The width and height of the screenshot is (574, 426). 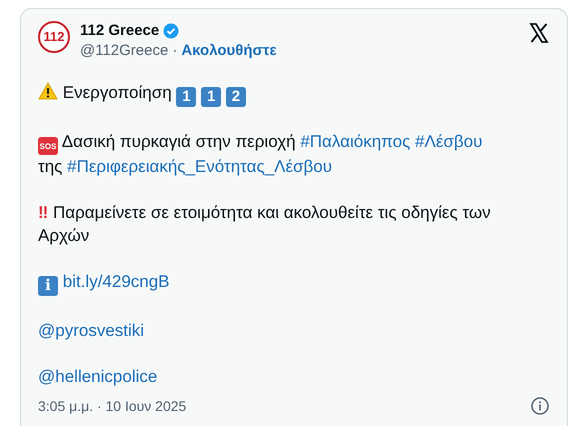 What do you see at coordinates (261, 154) in the screenshot?
I see `tweet-text: SOS Δασική πυρκαγιά στην περιοχή #Παλαιόκηπος #Λέσβου της #Περιφερειακής_Ενότητας_Λέσβου` at bounding box center [261, 154].